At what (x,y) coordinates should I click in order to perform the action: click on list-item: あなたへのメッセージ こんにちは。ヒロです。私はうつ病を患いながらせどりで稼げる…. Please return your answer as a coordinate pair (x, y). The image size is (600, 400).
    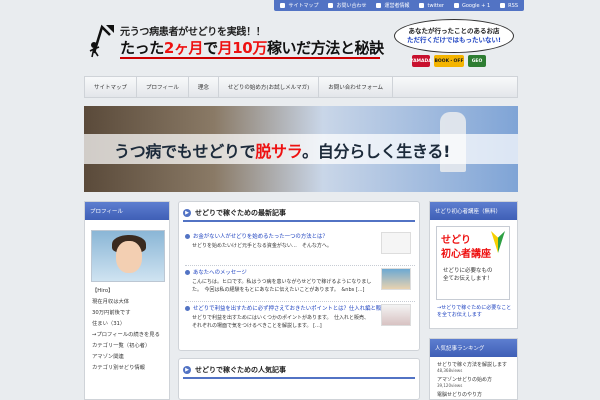
    Looking at the image, I should click on (300, 284).